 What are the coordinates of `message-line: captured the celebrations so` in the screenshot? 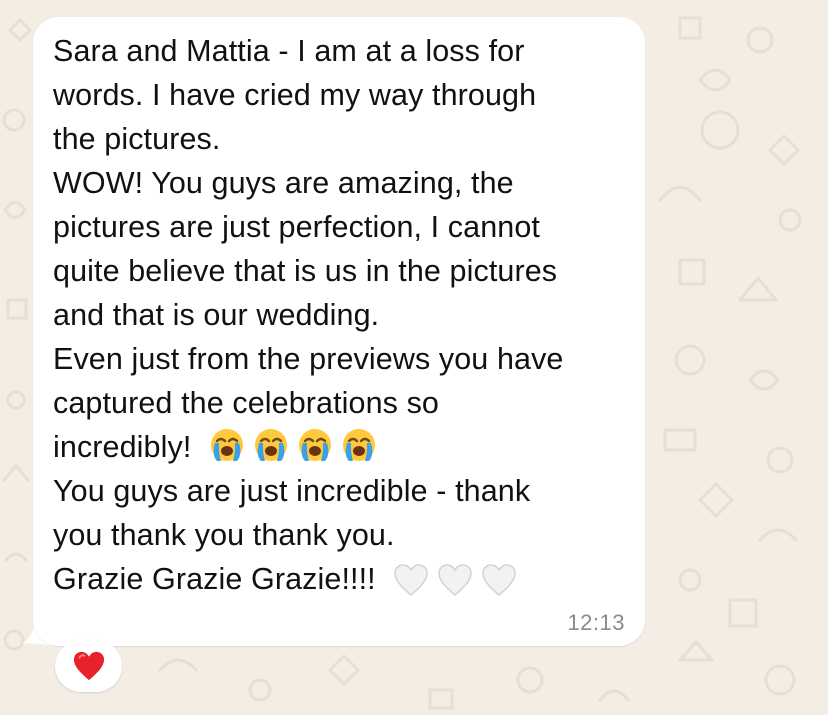 It's located at (246, 403).